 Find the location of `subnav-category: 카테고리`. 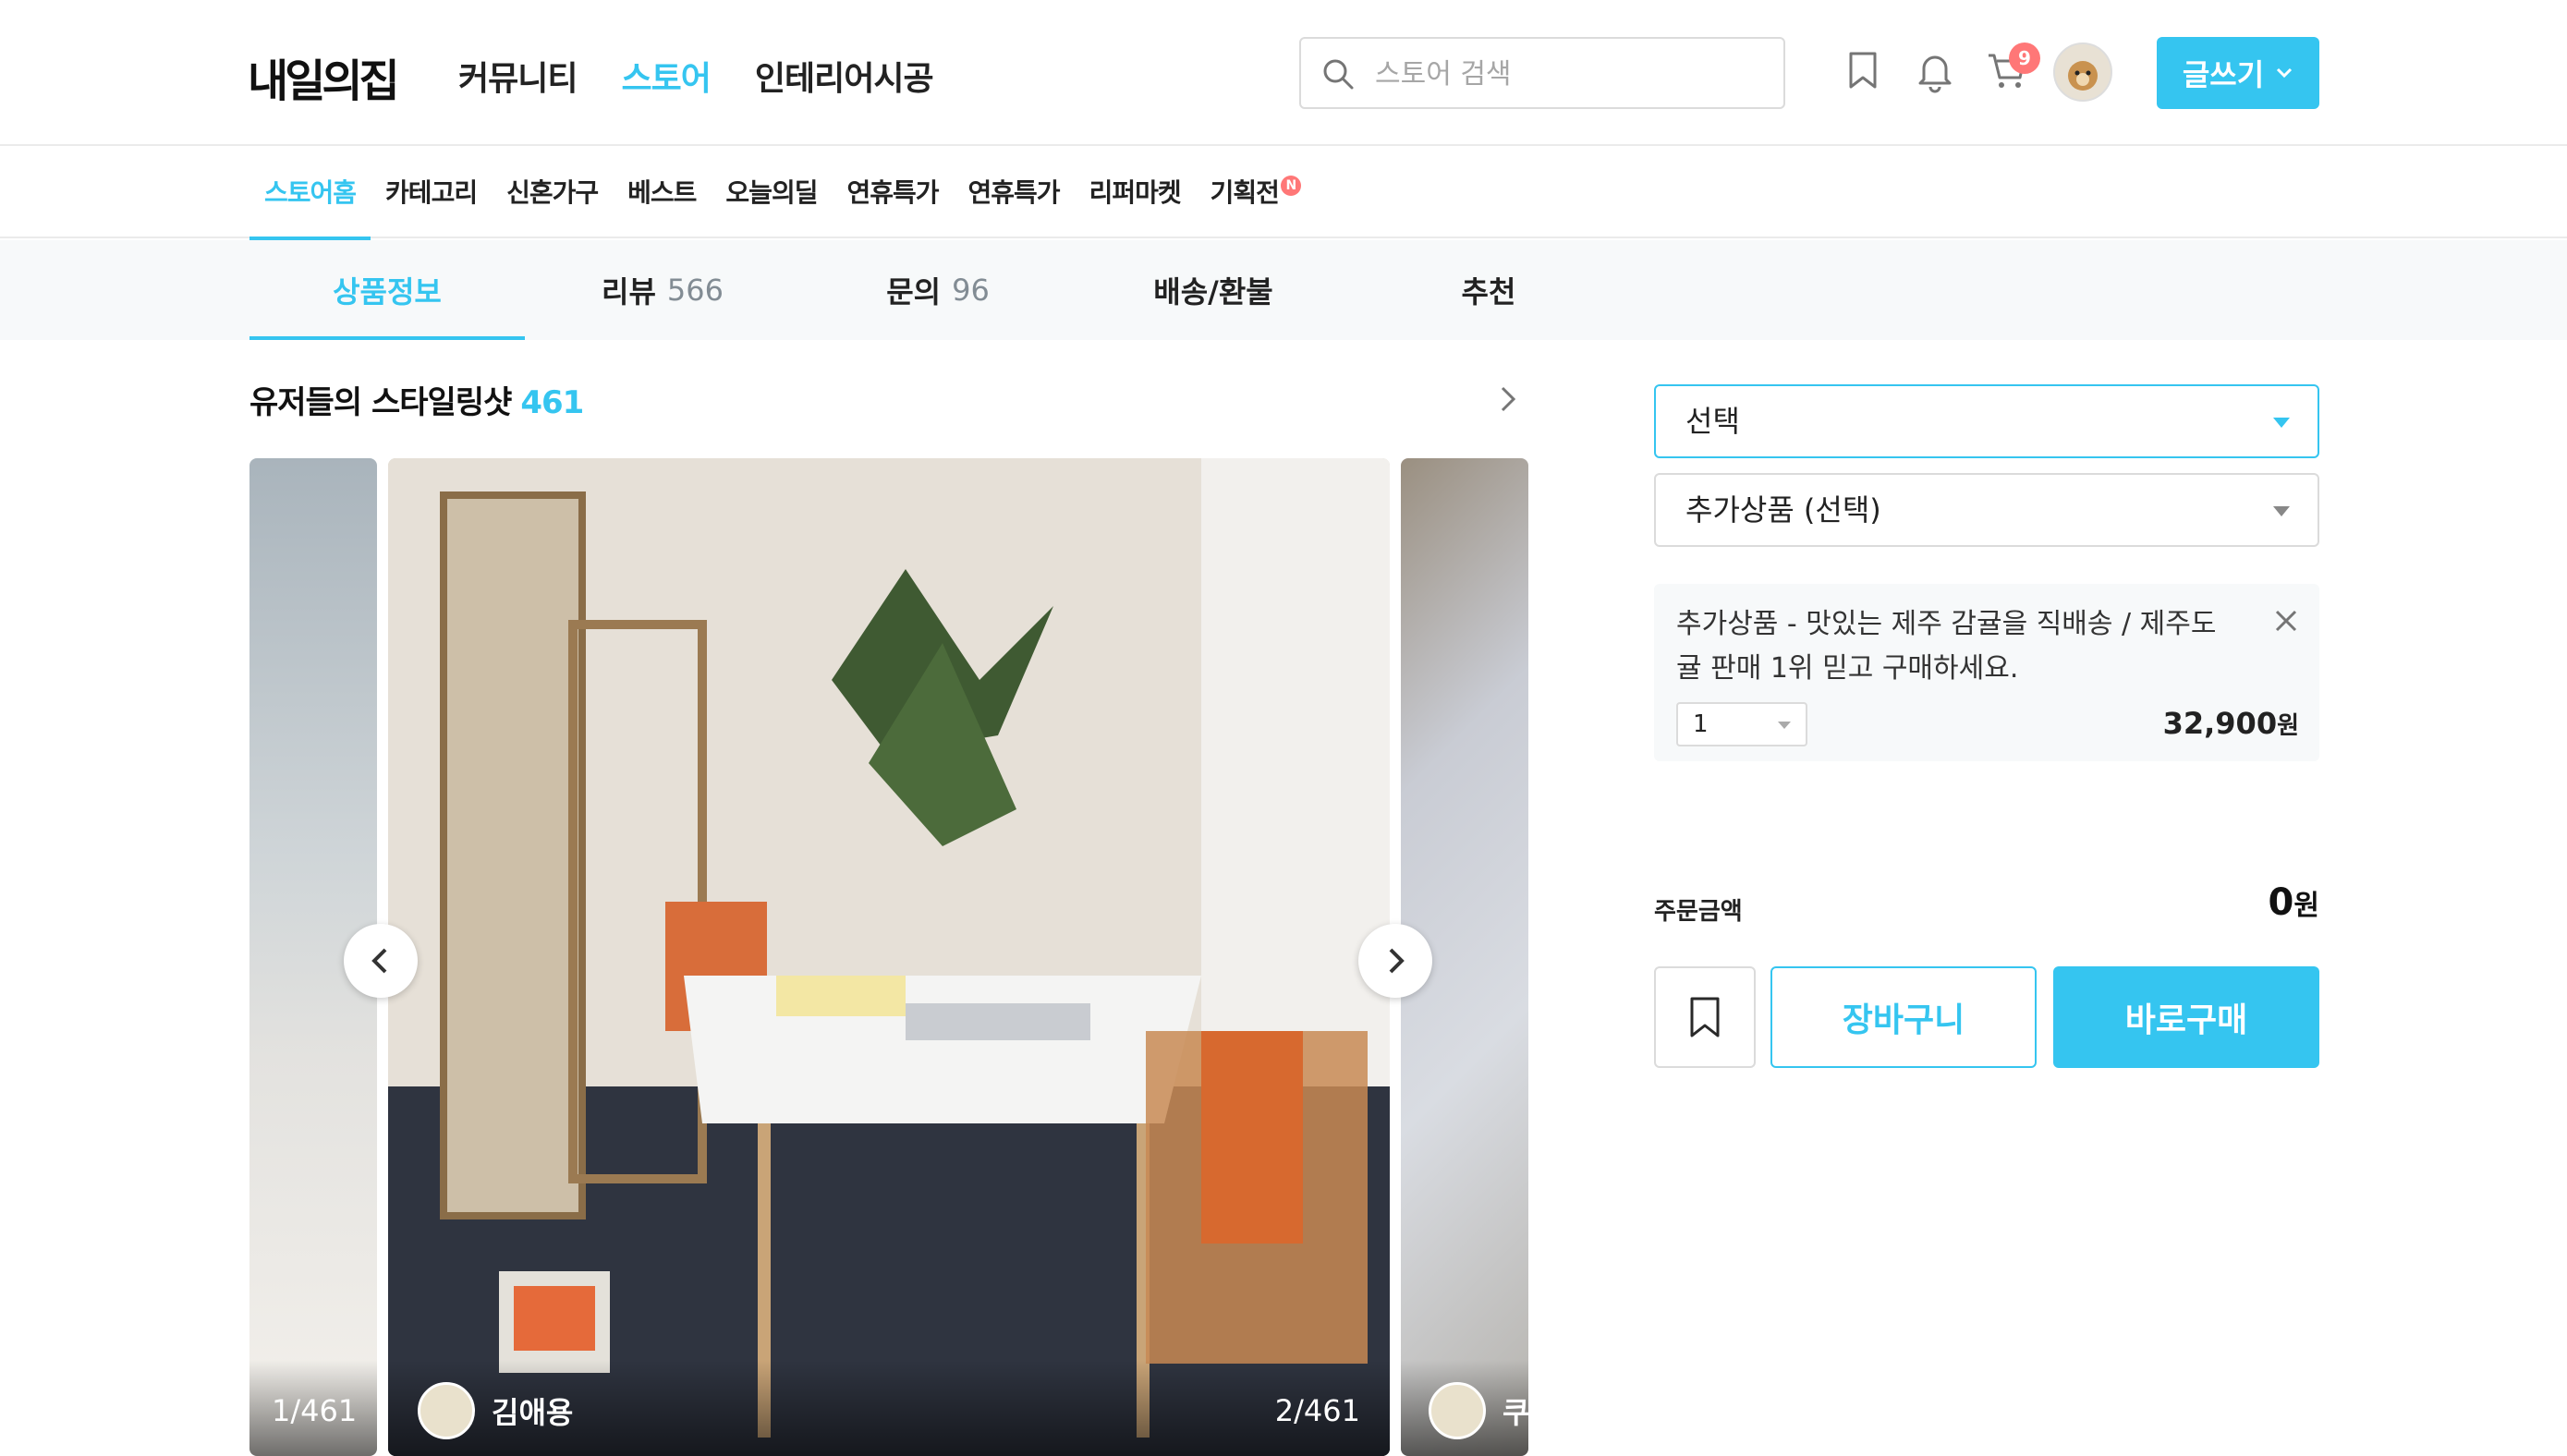

subnav-category: 카테고리 is located at coordinates (432, 193).